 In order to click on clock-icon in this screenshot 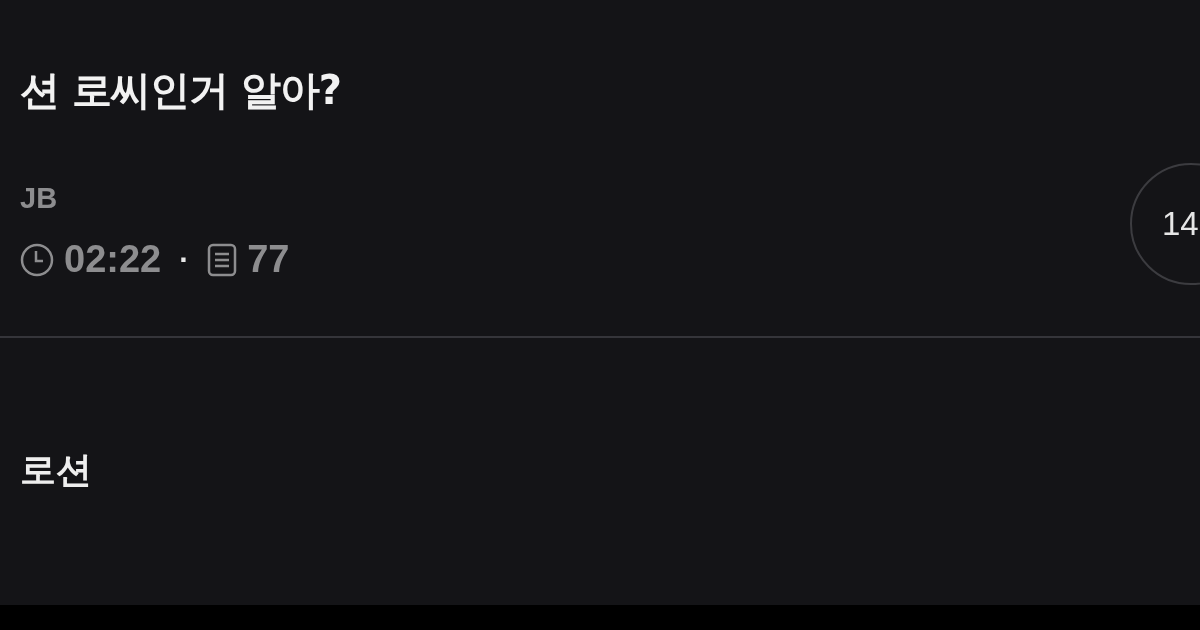, I will do `click(37, 259)`.